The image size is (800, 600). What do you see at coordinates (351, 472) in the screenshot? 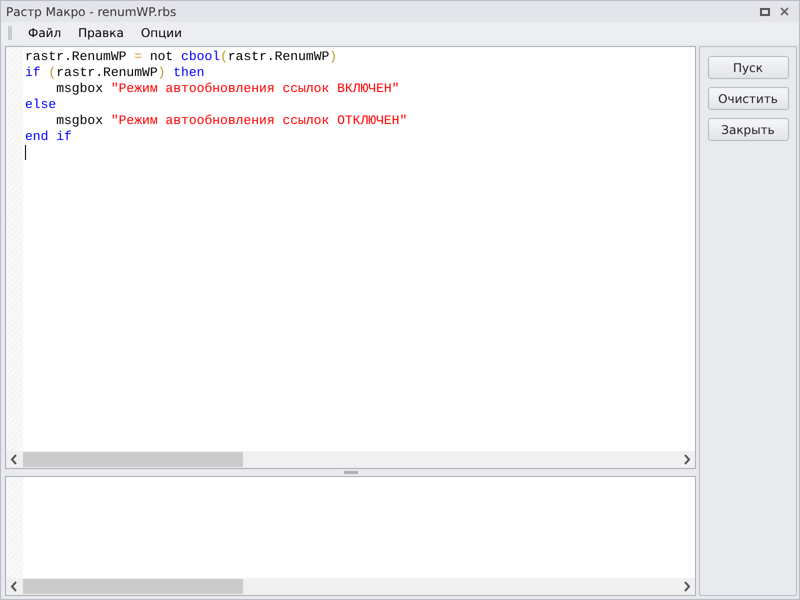
I see `splitter-grip-icon` at bounding box center [351, 472].